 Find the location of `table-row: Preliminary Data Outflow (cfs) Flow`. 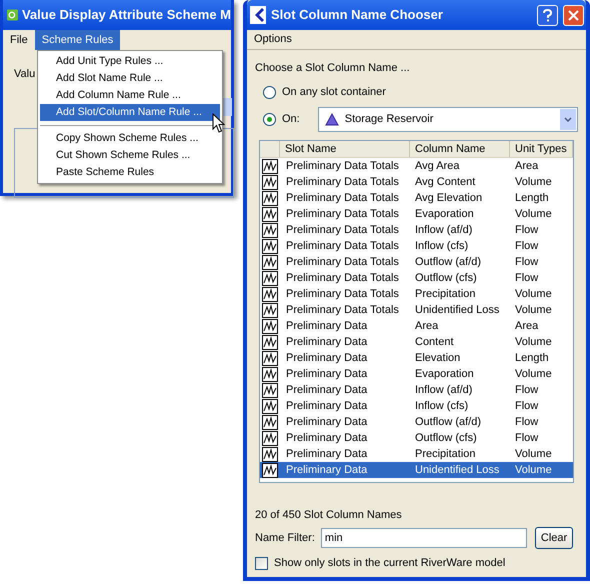

table-row: Preliminary Data Outflow (cfs) Flow is located at coordinates (416, 438).